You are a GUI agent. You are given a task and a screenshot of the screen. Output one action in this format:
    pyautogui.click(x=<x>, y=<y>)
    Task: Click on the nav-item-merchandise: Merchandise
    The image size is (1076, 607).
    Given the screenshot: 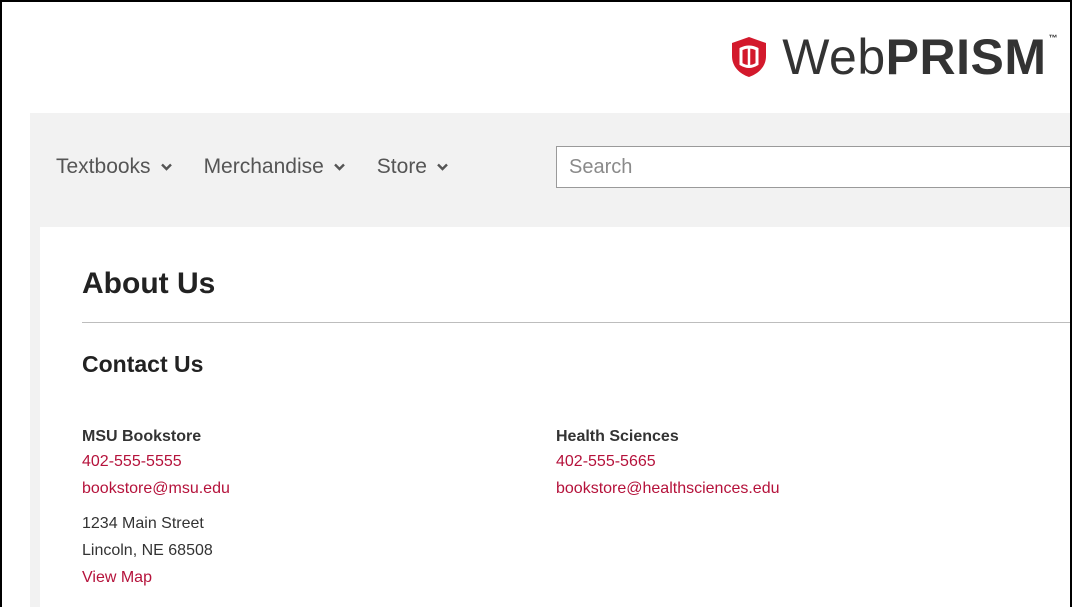 What is the action you would take?
    pyautogui.click(x=274, y=167)
    